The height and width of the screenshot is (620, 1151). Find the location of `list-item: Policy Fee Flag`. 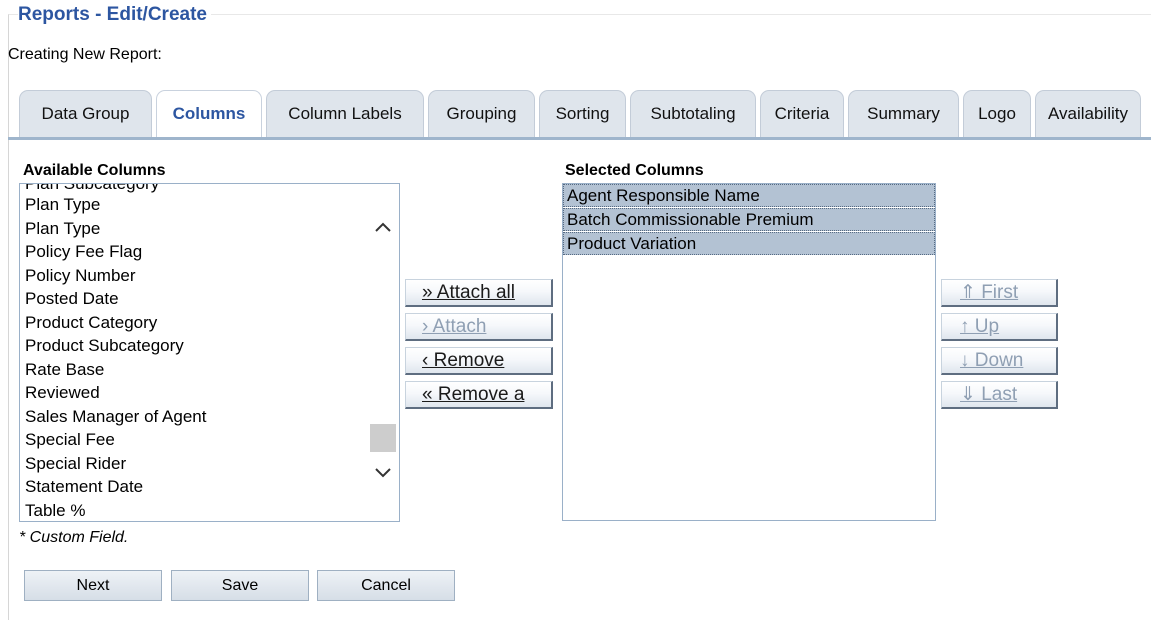

list-item: Policy Fee Flag is located at coordinates (195, 252).